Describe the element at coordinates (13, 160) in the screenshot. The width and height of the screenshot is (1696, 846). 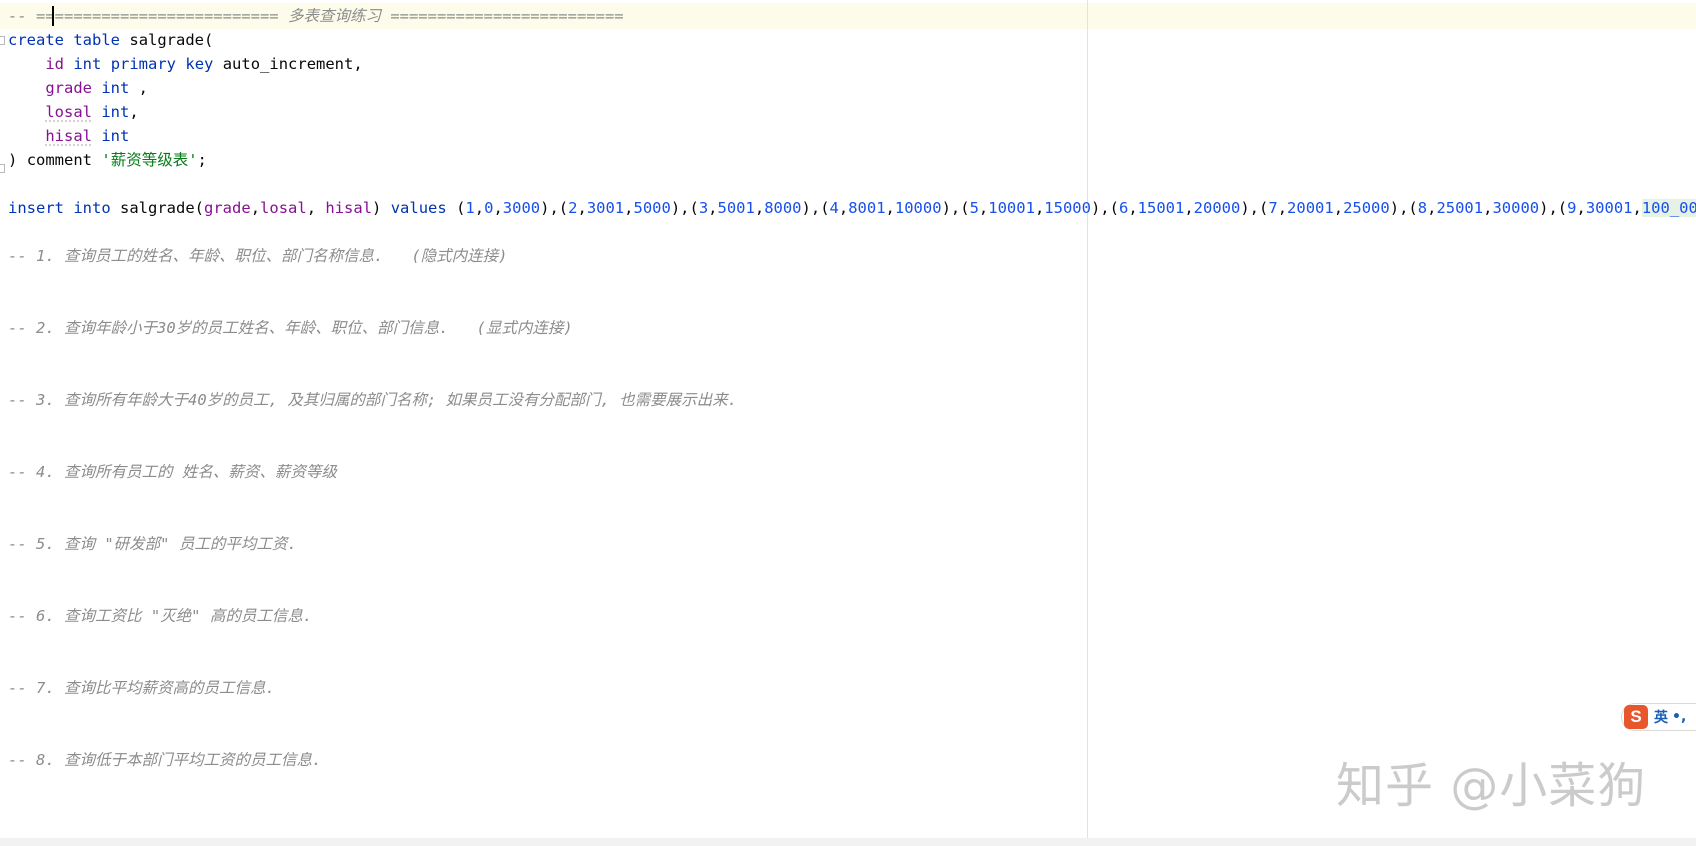
I see `close-paren: )` at that location.